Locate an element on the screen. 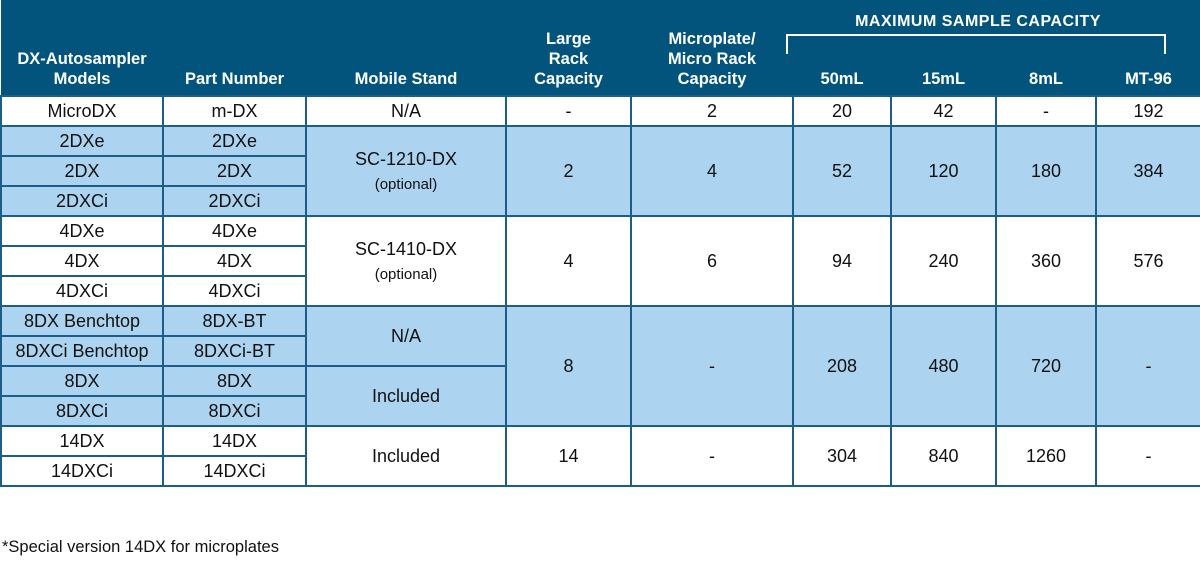 The height and width of the screenshot is (565, 1200). col-mt96: MT-96 is located at coordinates (1148, 48).